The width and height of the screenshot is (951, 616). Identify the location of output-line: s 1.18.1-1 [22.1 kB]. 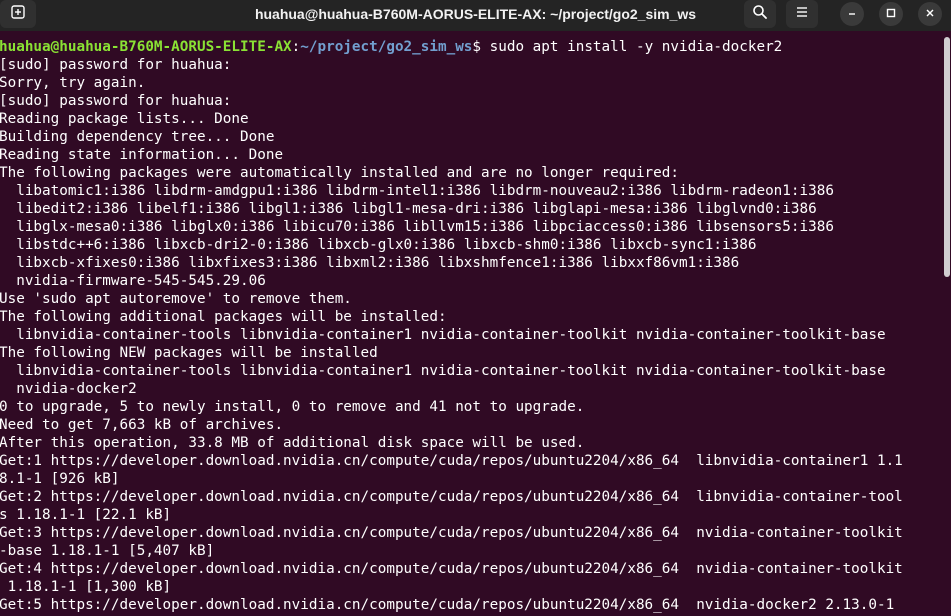
(86, 515).